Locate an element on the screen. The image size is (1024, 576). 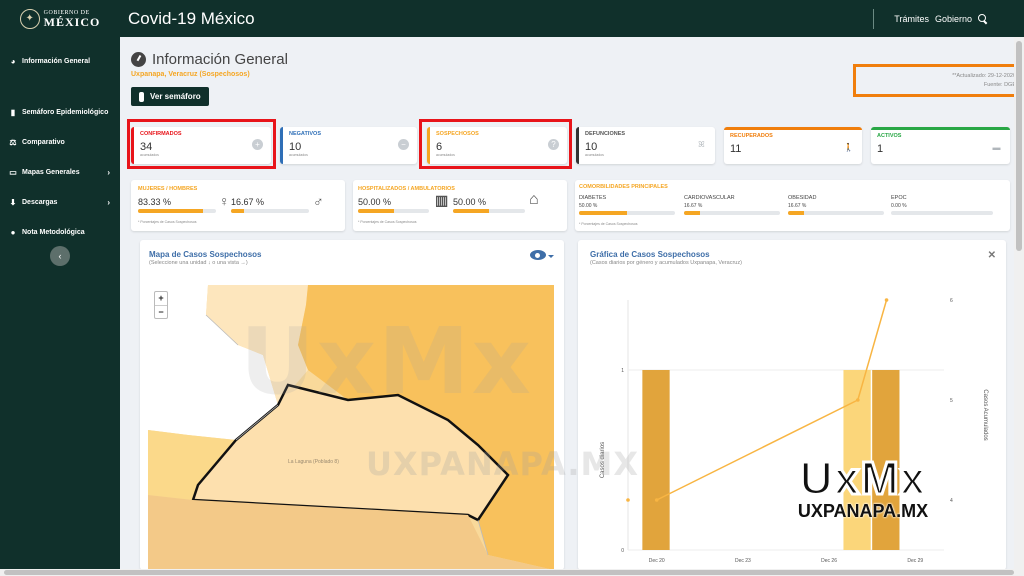
uxmx-logo-url: UXPANAPA.MX is located at coordinates (863, 511).